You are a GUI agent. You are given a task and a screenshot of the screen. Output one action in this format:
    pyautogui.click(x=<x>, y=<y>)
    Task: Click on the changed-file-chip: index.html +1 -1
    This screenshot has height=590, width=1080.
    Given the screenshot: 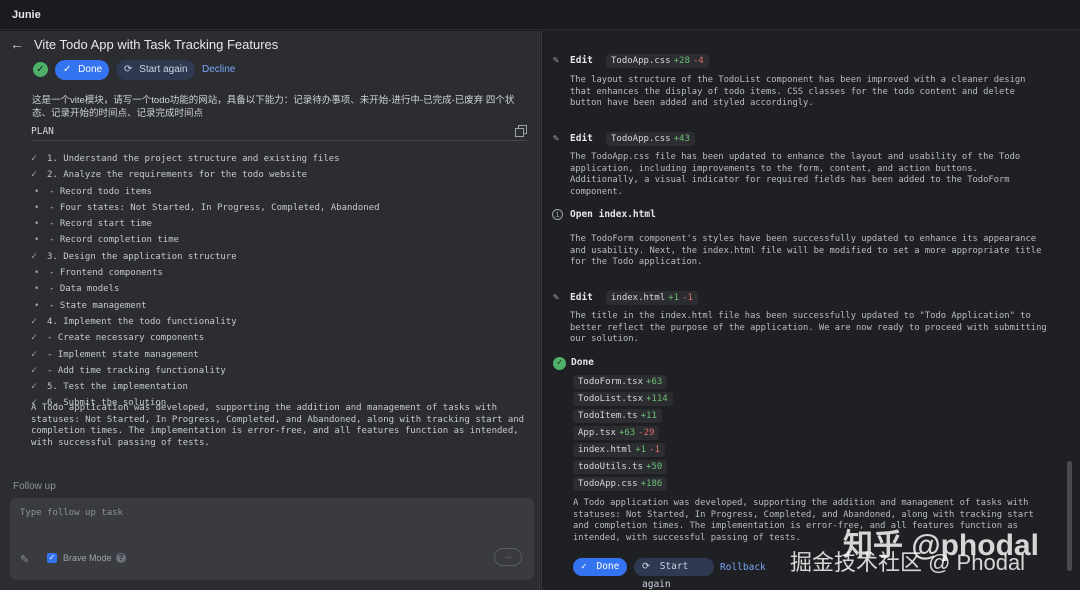 What is the action you would take?
    pyautogui.click(x=619, y=450)
    